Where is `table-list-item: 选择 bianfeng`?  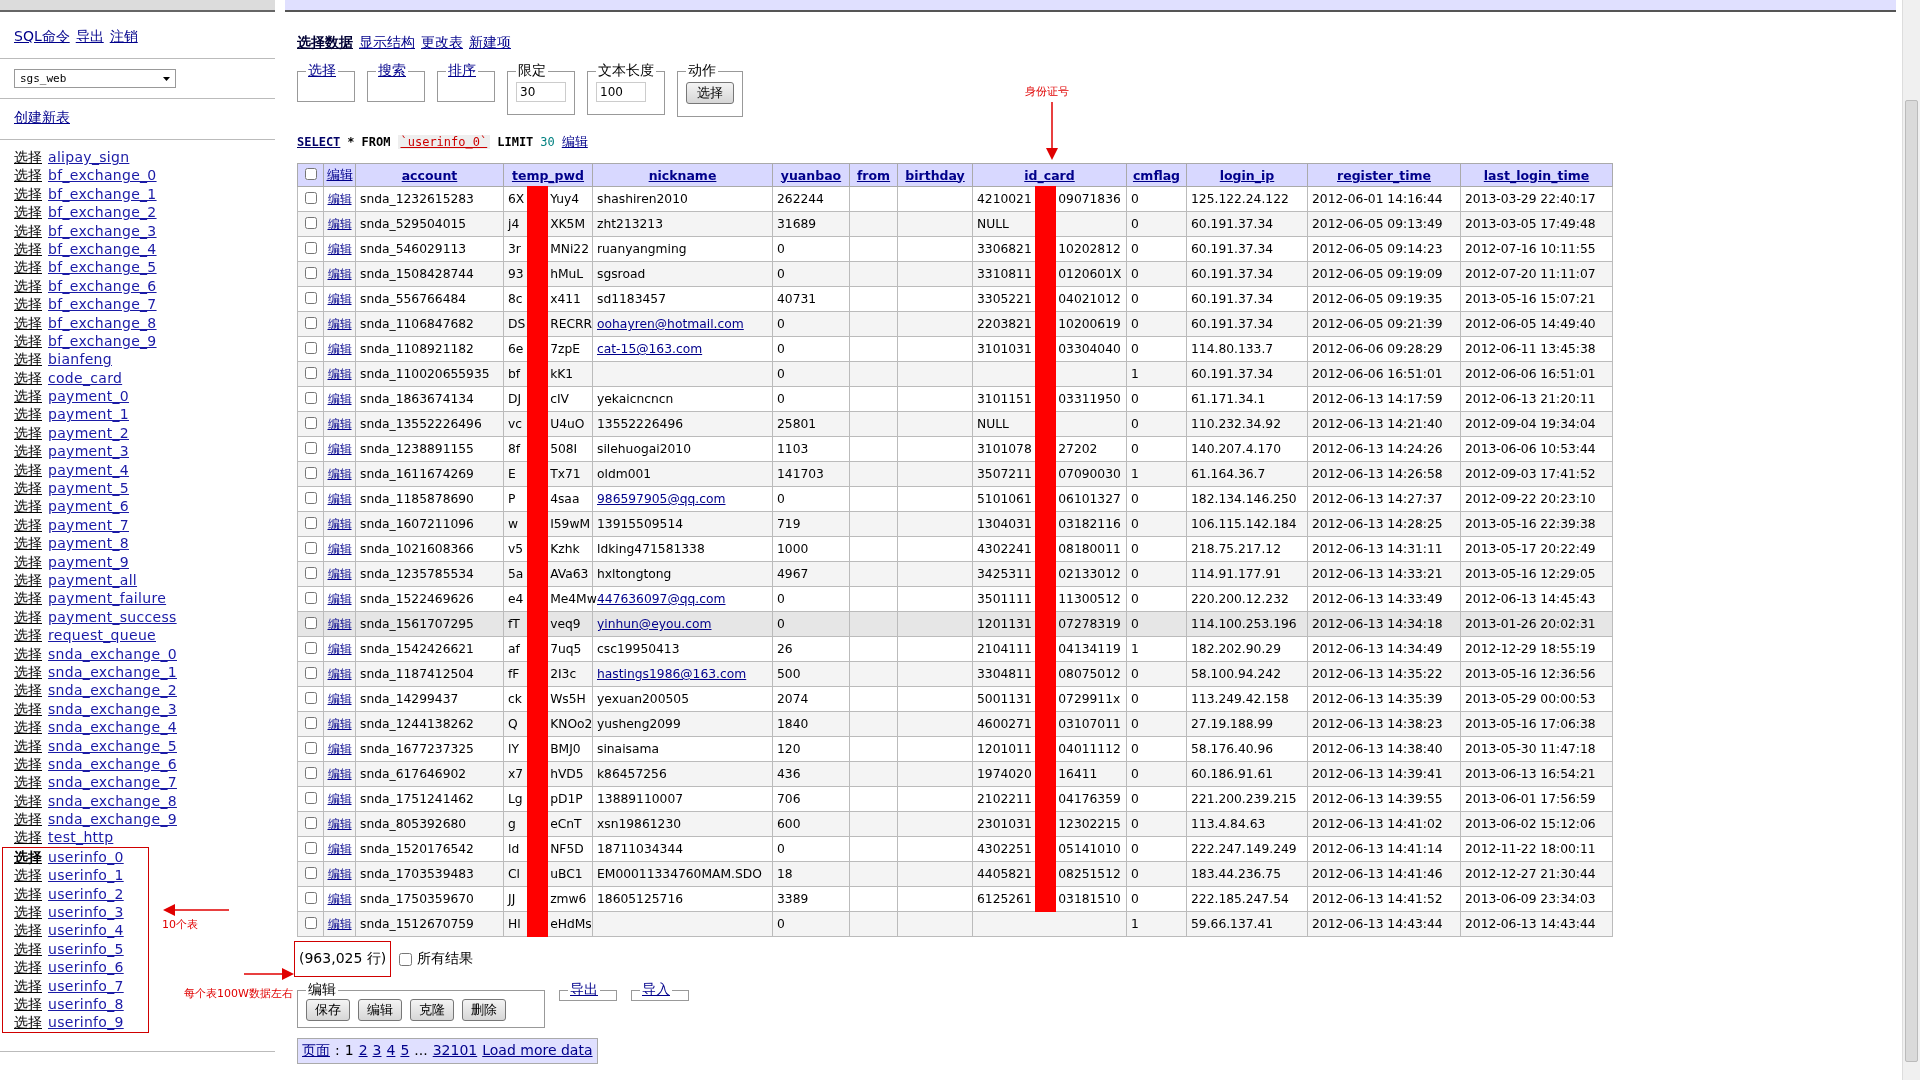
table-list-item: 选择 bianfeng is located at coordinates (63, 359).